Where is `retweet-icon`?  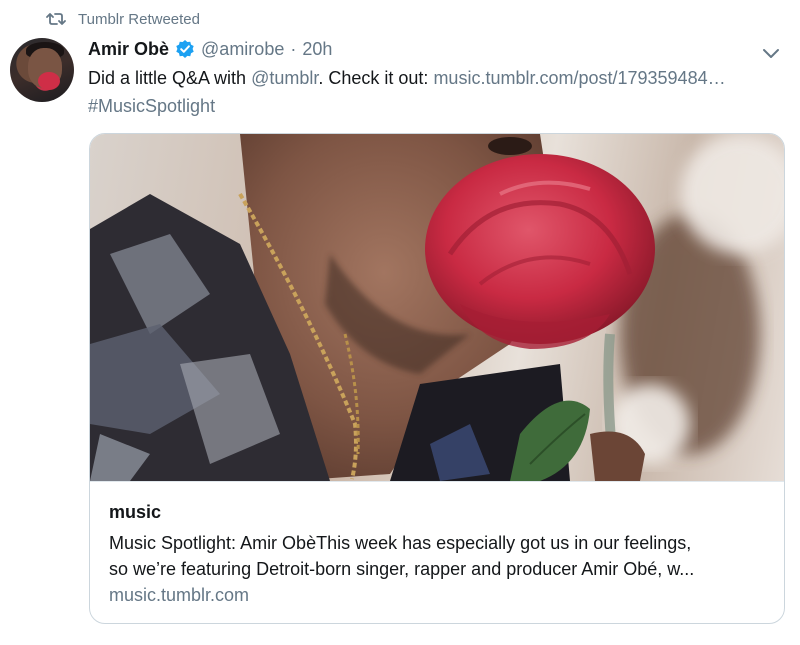 retweet-icon is located at coordinates (56, 19).